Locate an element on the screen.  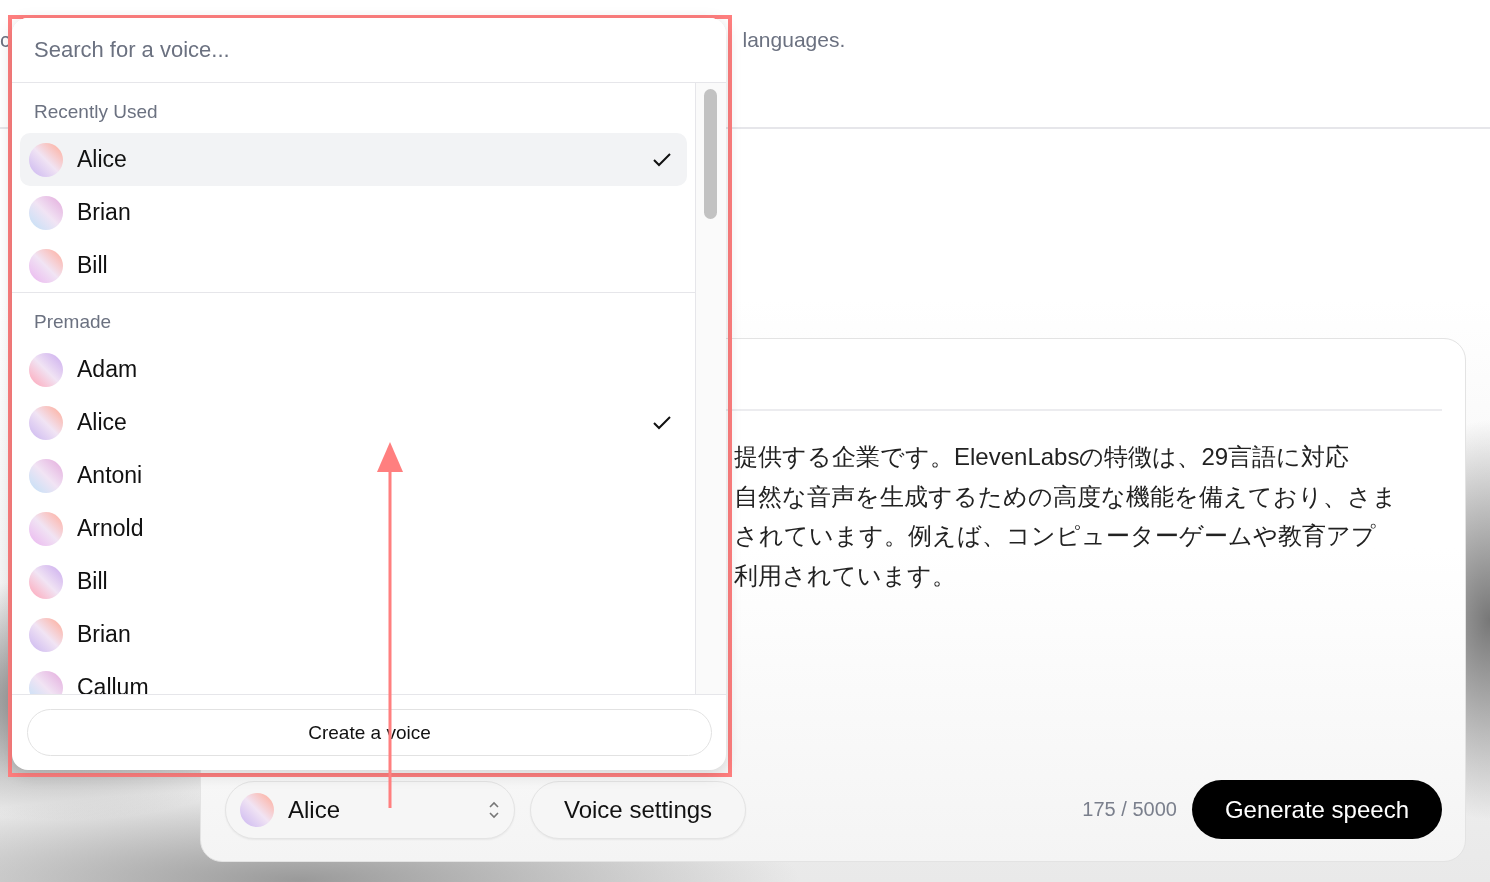
voice-item: Arnold is located at coordinates (353, 528).